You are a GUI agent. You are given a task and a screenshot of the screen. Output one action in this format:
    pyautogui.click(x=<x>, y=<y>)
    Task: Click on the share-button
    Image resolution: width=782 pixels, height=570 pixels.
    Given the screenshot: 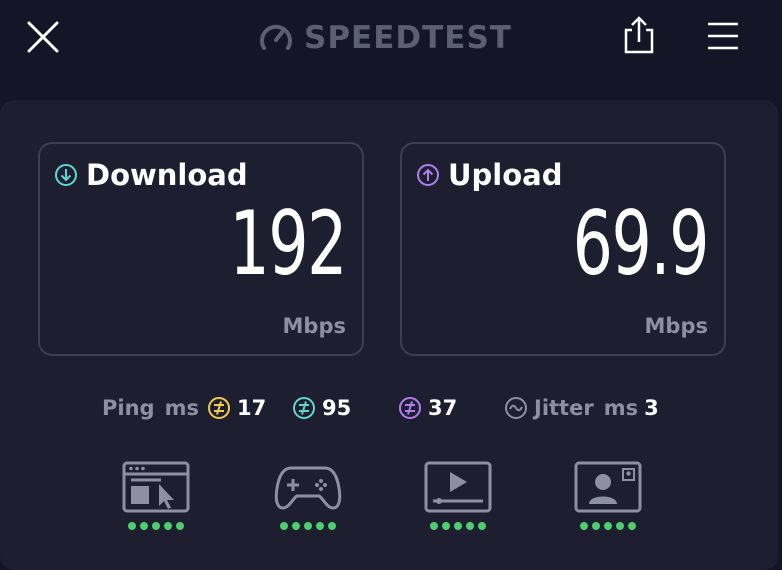 What is the action you would take?
    pyautogui.click(x=639, y=35)
    